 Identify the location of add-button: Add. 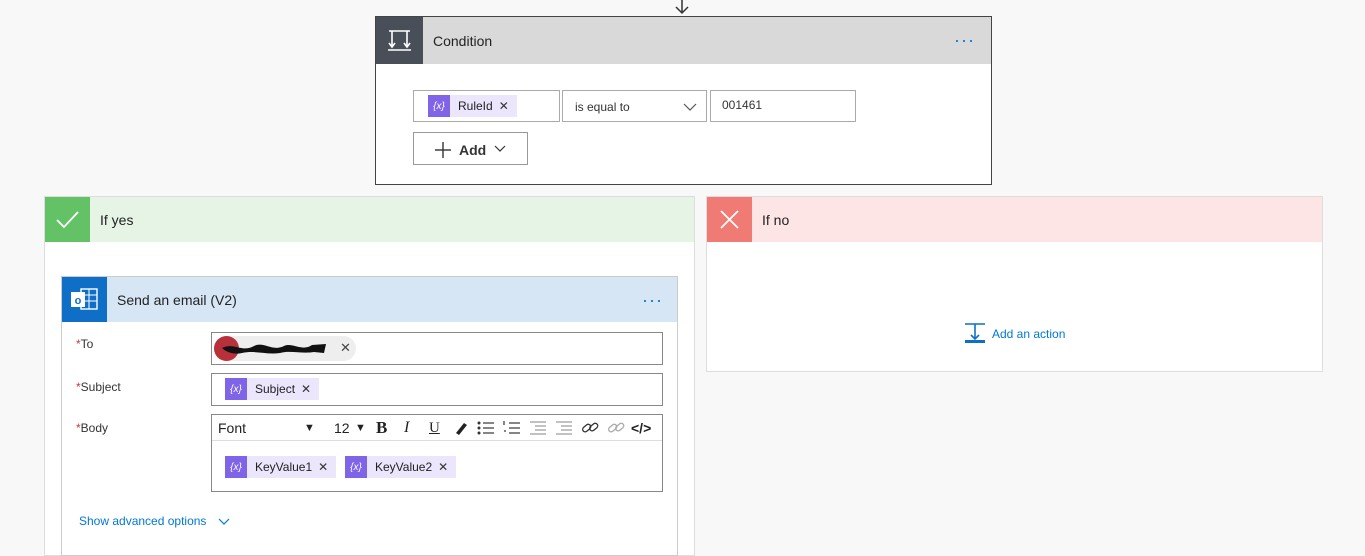
(470, 148).